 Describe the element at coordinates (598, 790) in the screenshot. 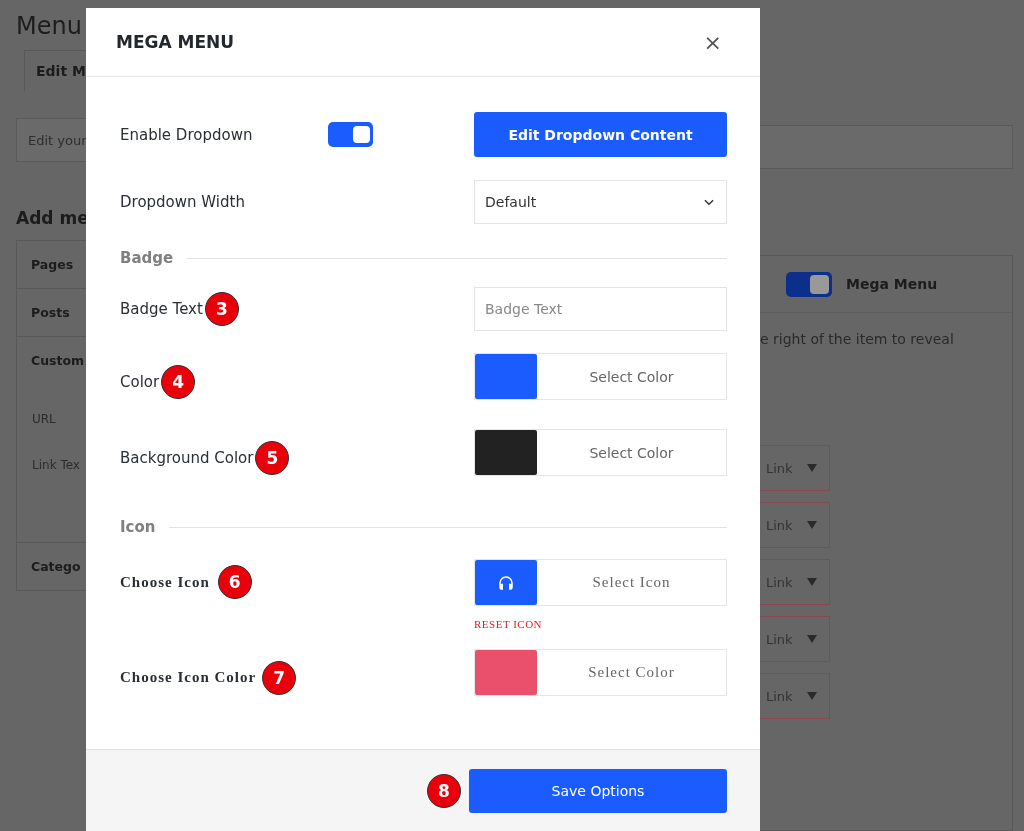

I see `save-button: Save Options` at that location.